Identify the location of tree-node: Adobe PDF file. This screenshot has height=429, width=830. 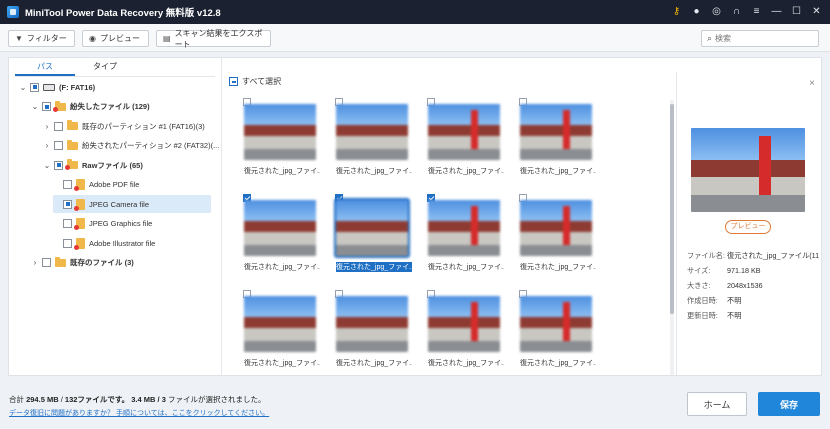
(101, 185).